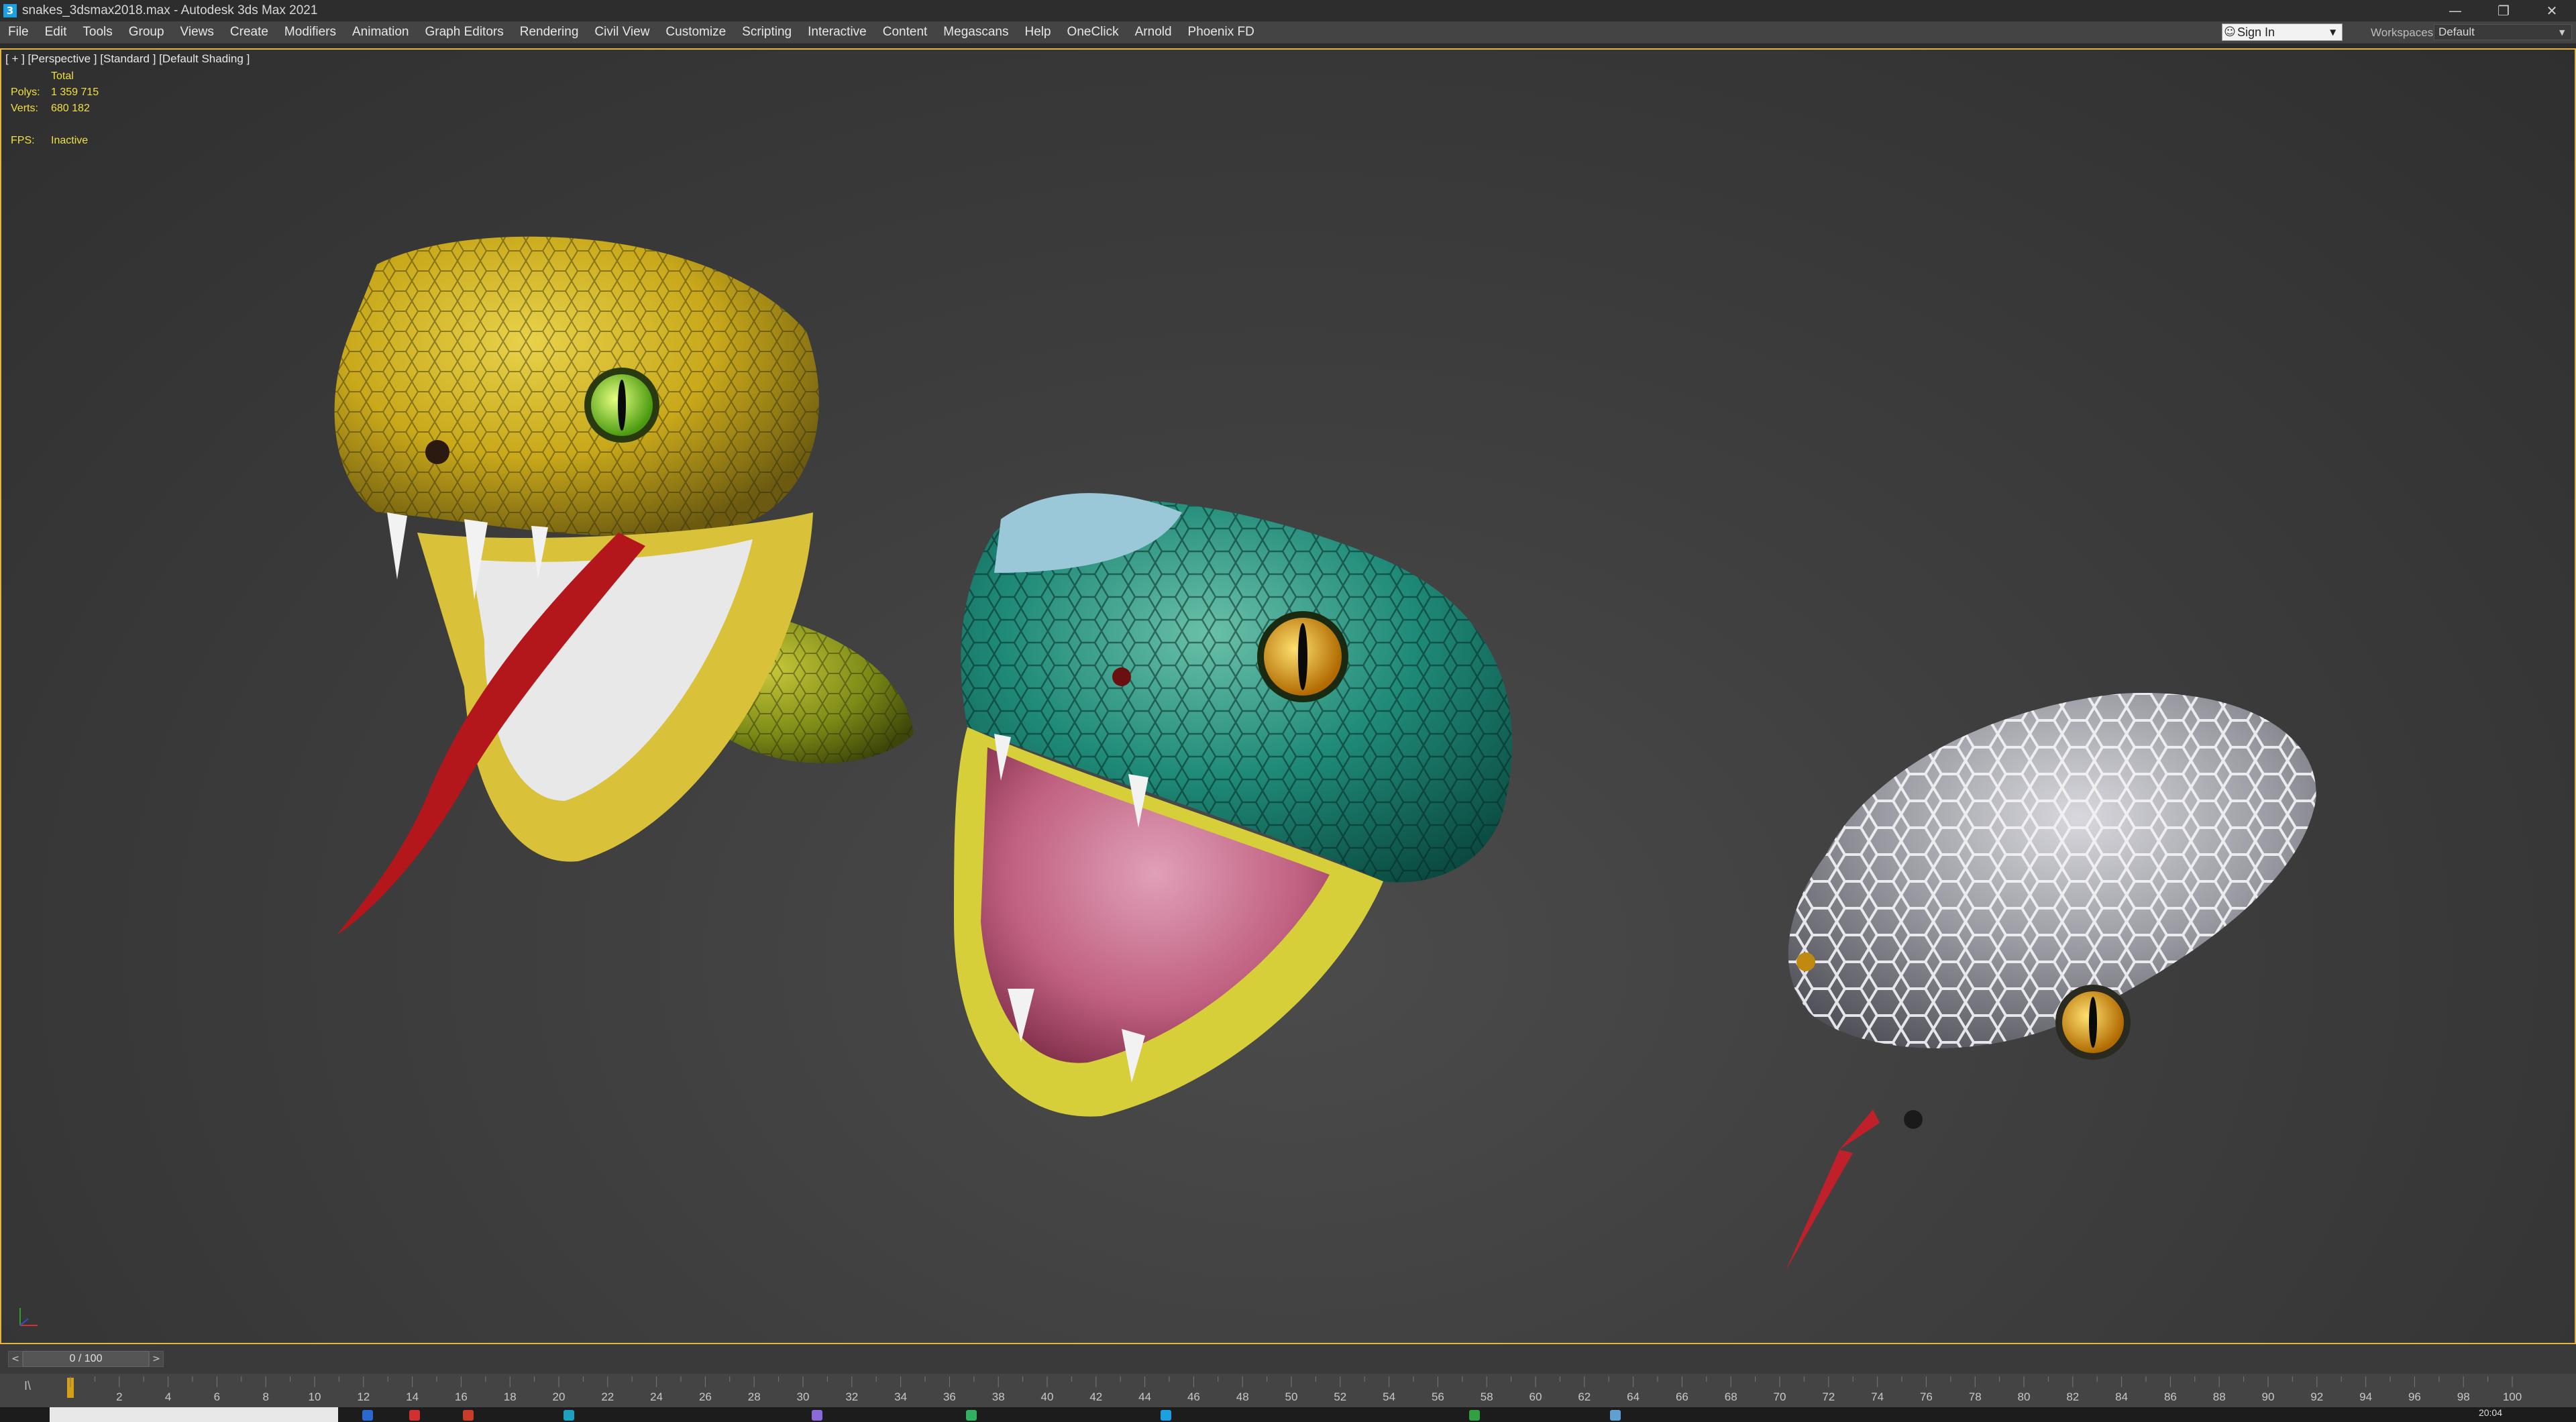 This screenshot has height=1422, width=2576. I want to click on restore-button: ❐, so click(2503, 11).